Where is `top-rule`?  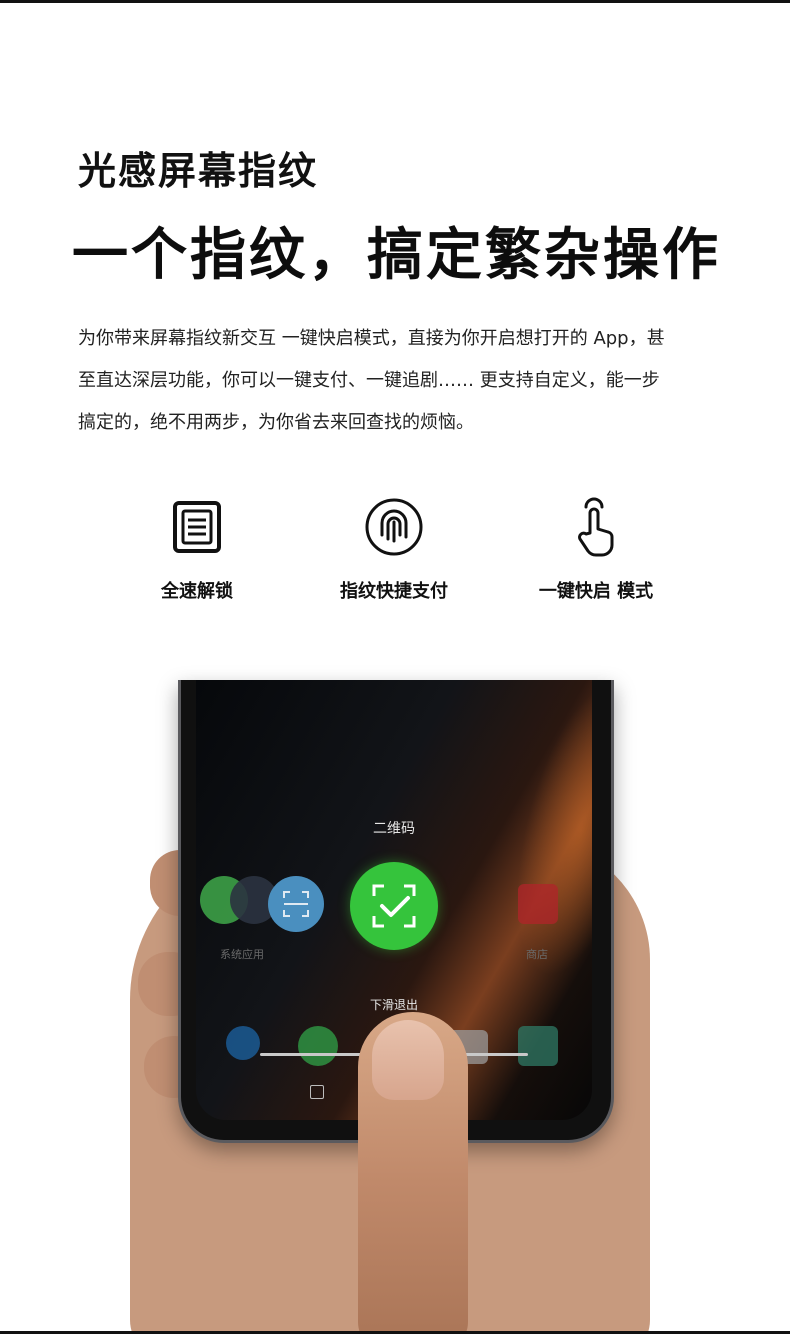 top-rule is located at coordinates (395, 1).